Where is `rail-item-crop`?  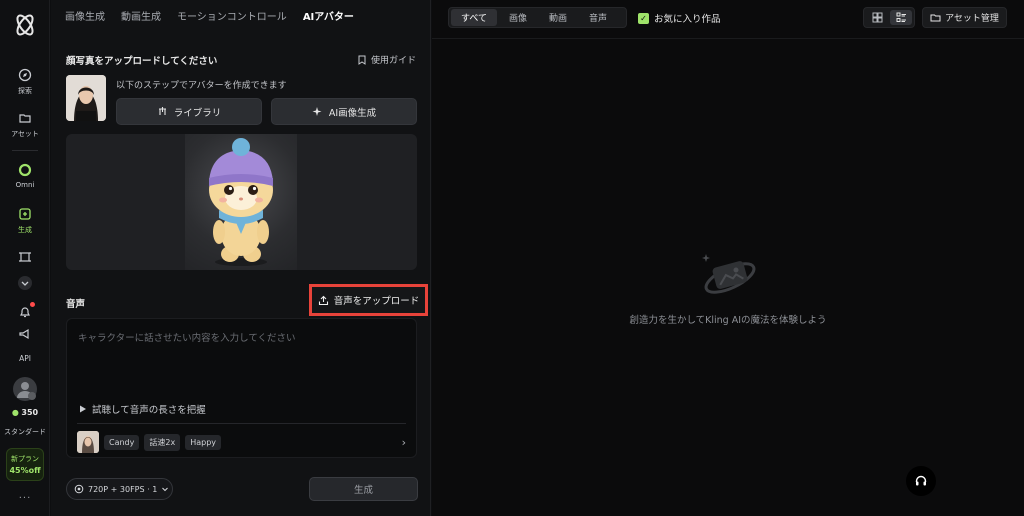 rail-item-crop is located at coordinates (25, 257).